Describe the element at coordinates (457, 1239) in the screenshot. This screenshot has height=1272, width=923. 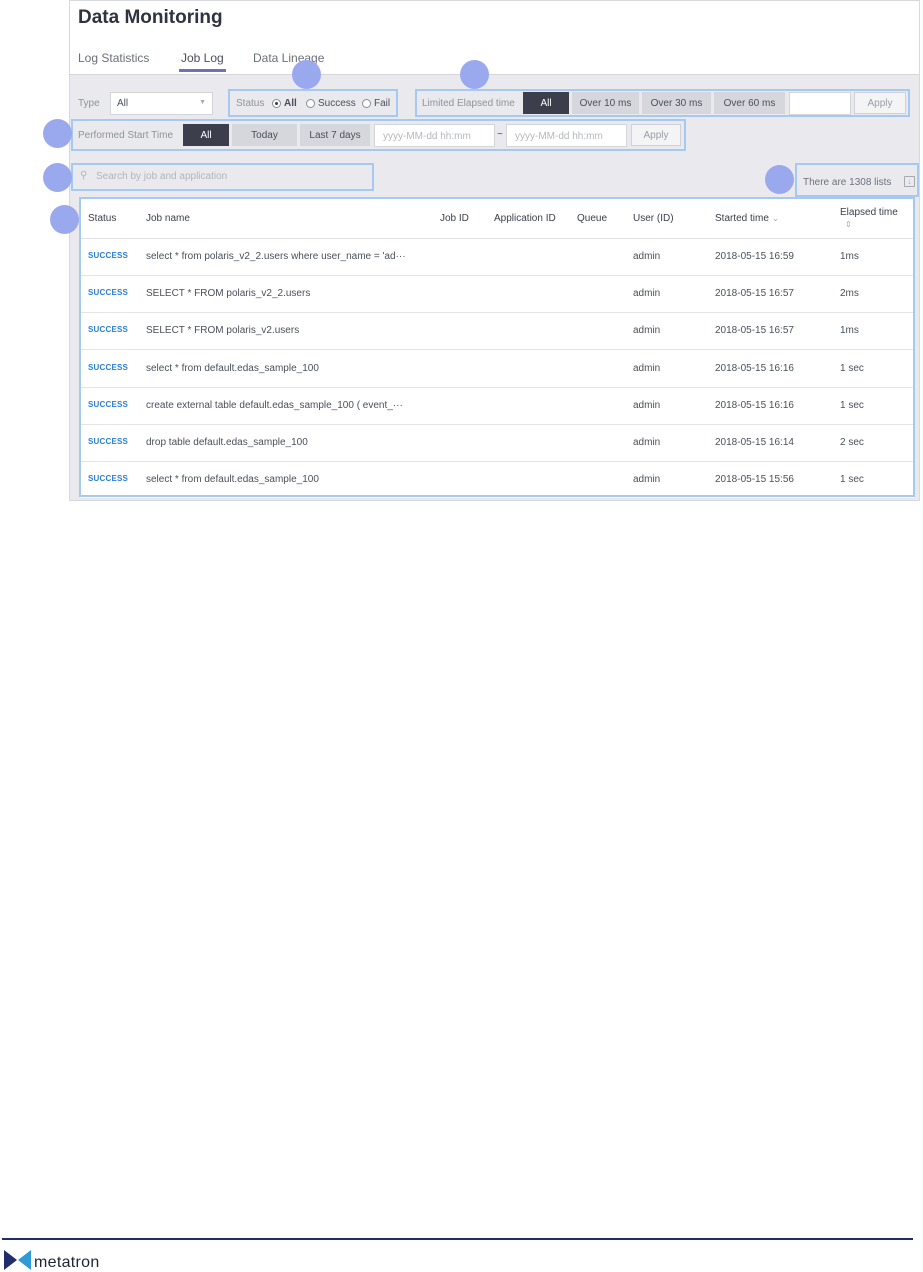
I see `footer-divider` at that location.